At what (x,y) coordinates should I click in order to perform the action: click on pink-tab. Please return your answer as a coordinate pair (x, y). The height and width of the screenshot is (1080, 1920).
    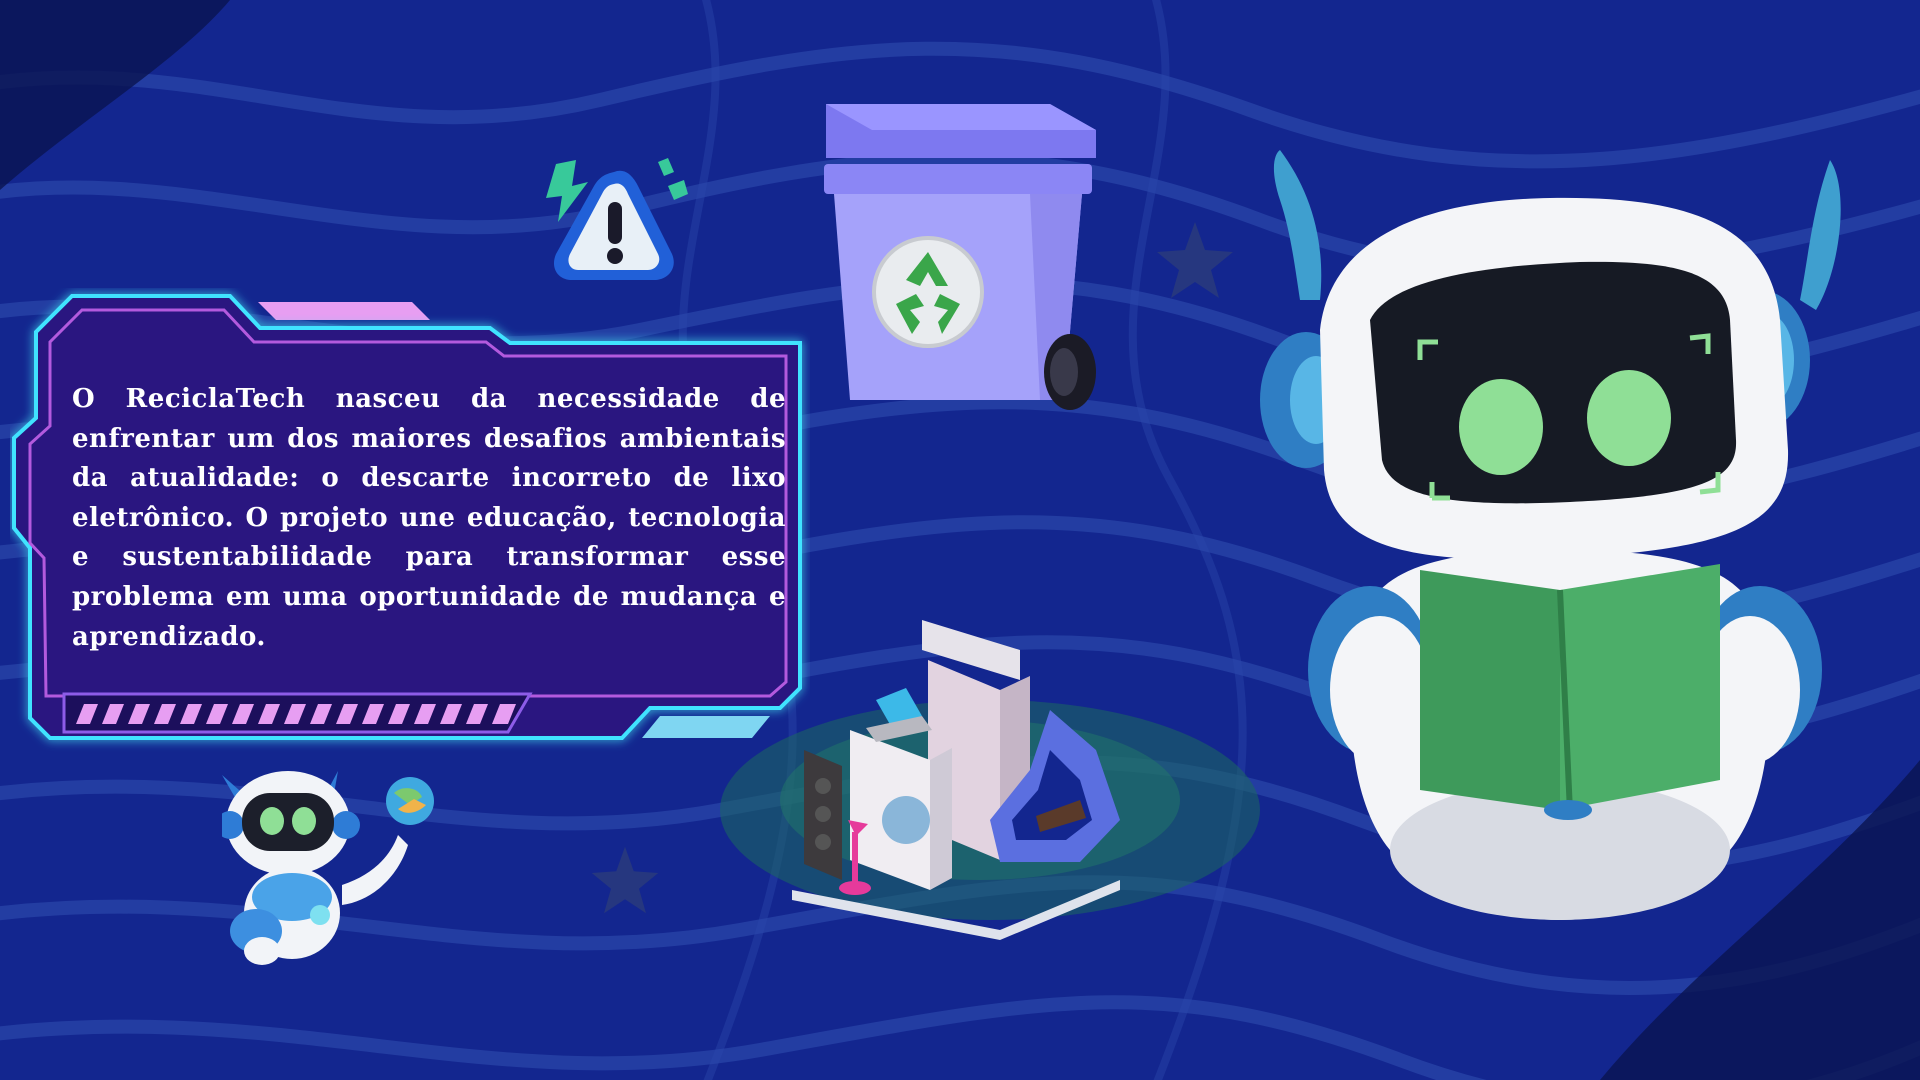
    Looking at the image, I should click on (344, 311).